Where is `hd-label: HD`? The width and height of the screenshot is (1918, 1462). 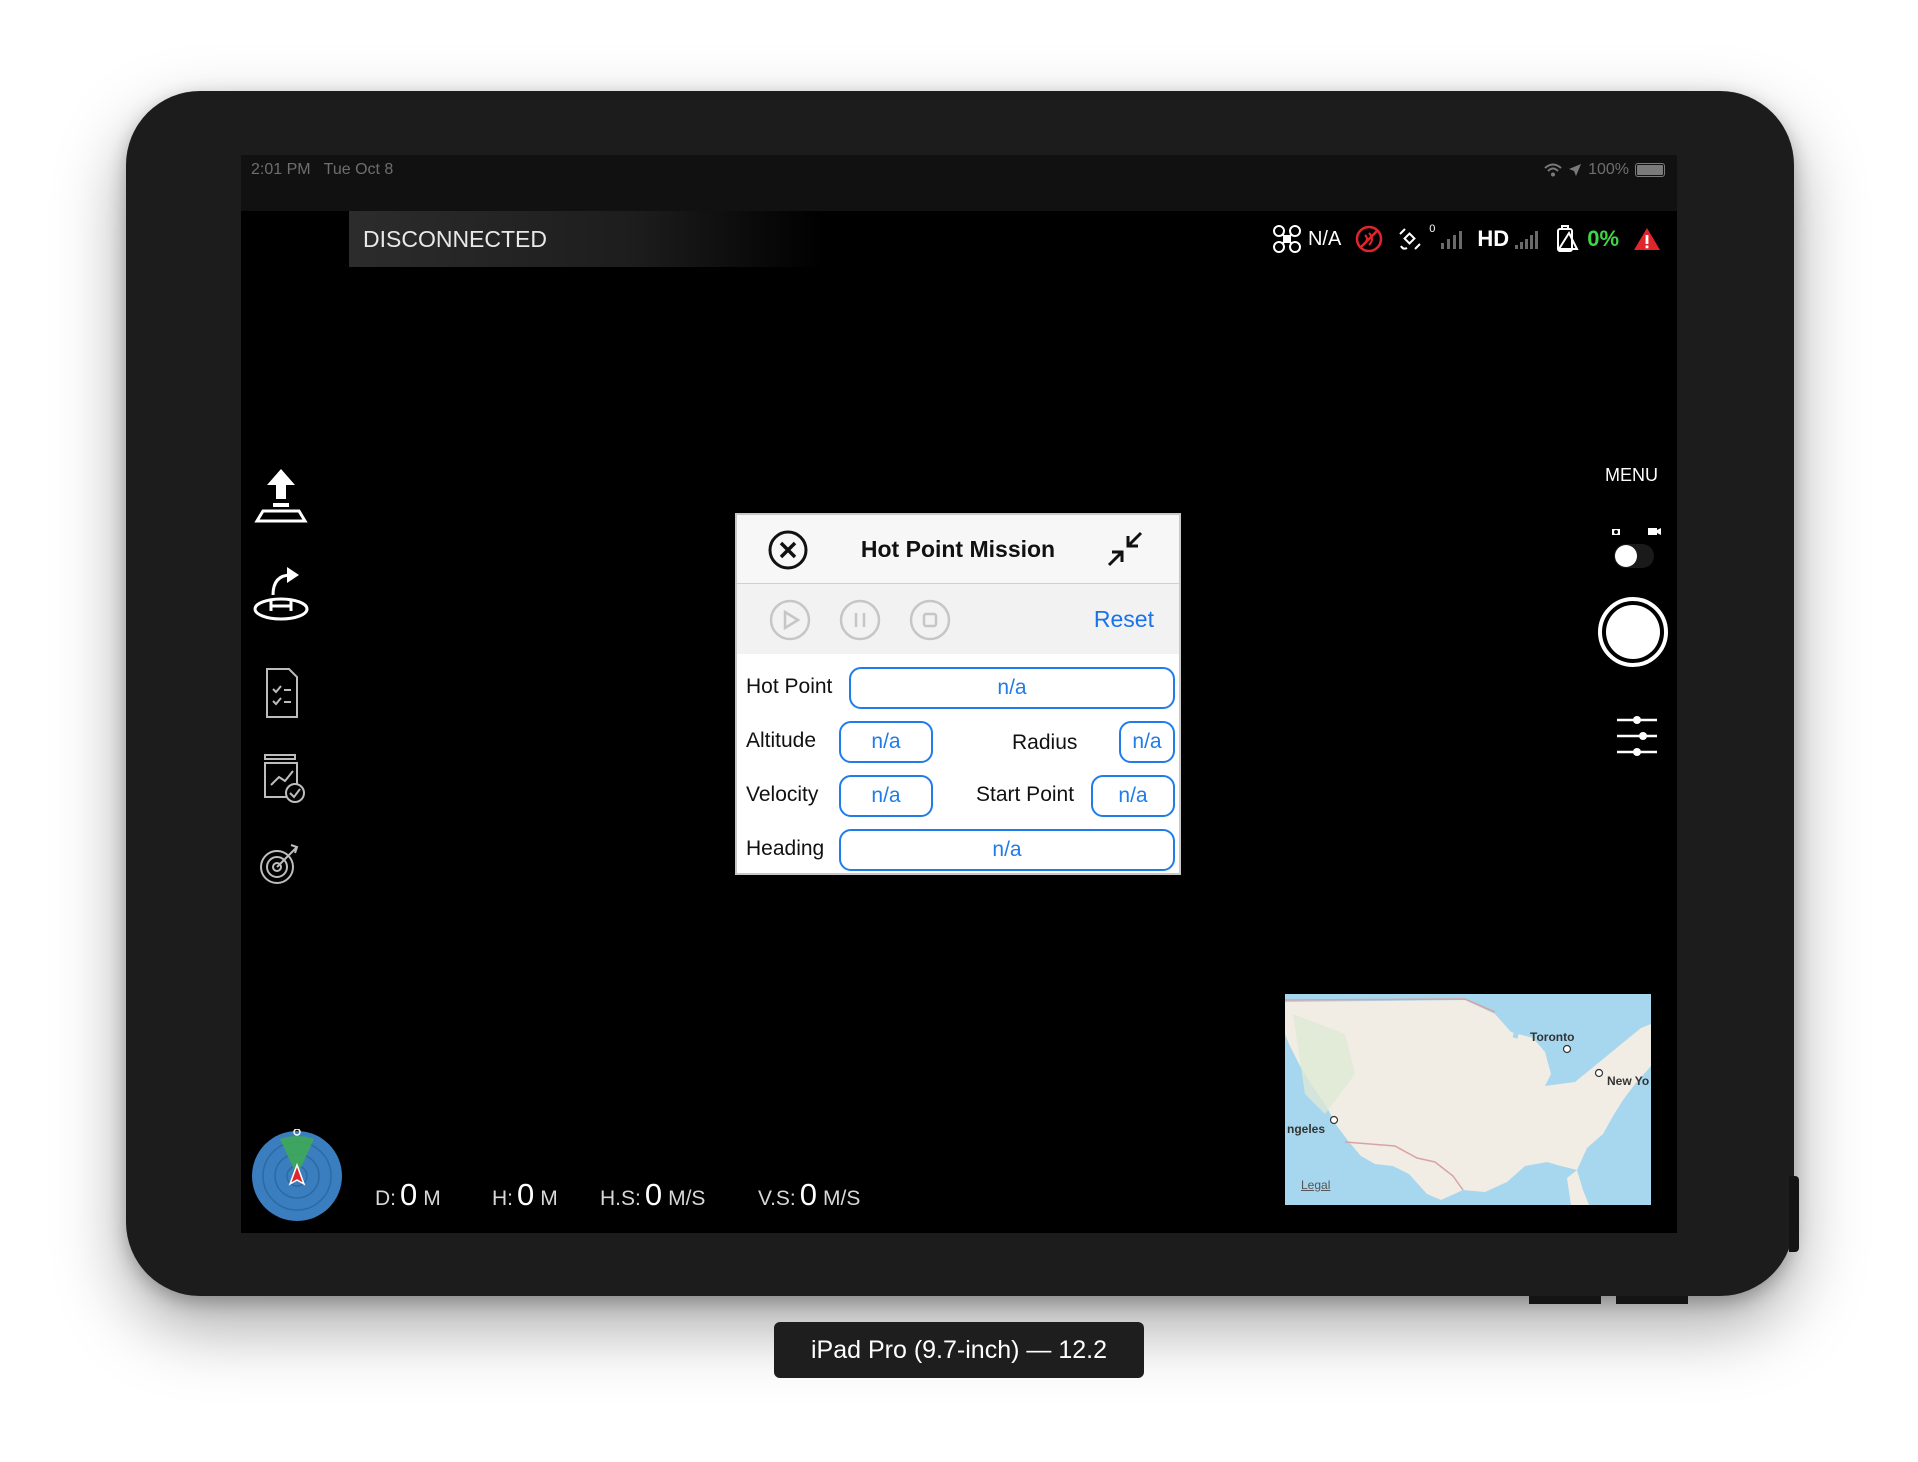
hd-label: HD is located at coordinates (1493, 238).